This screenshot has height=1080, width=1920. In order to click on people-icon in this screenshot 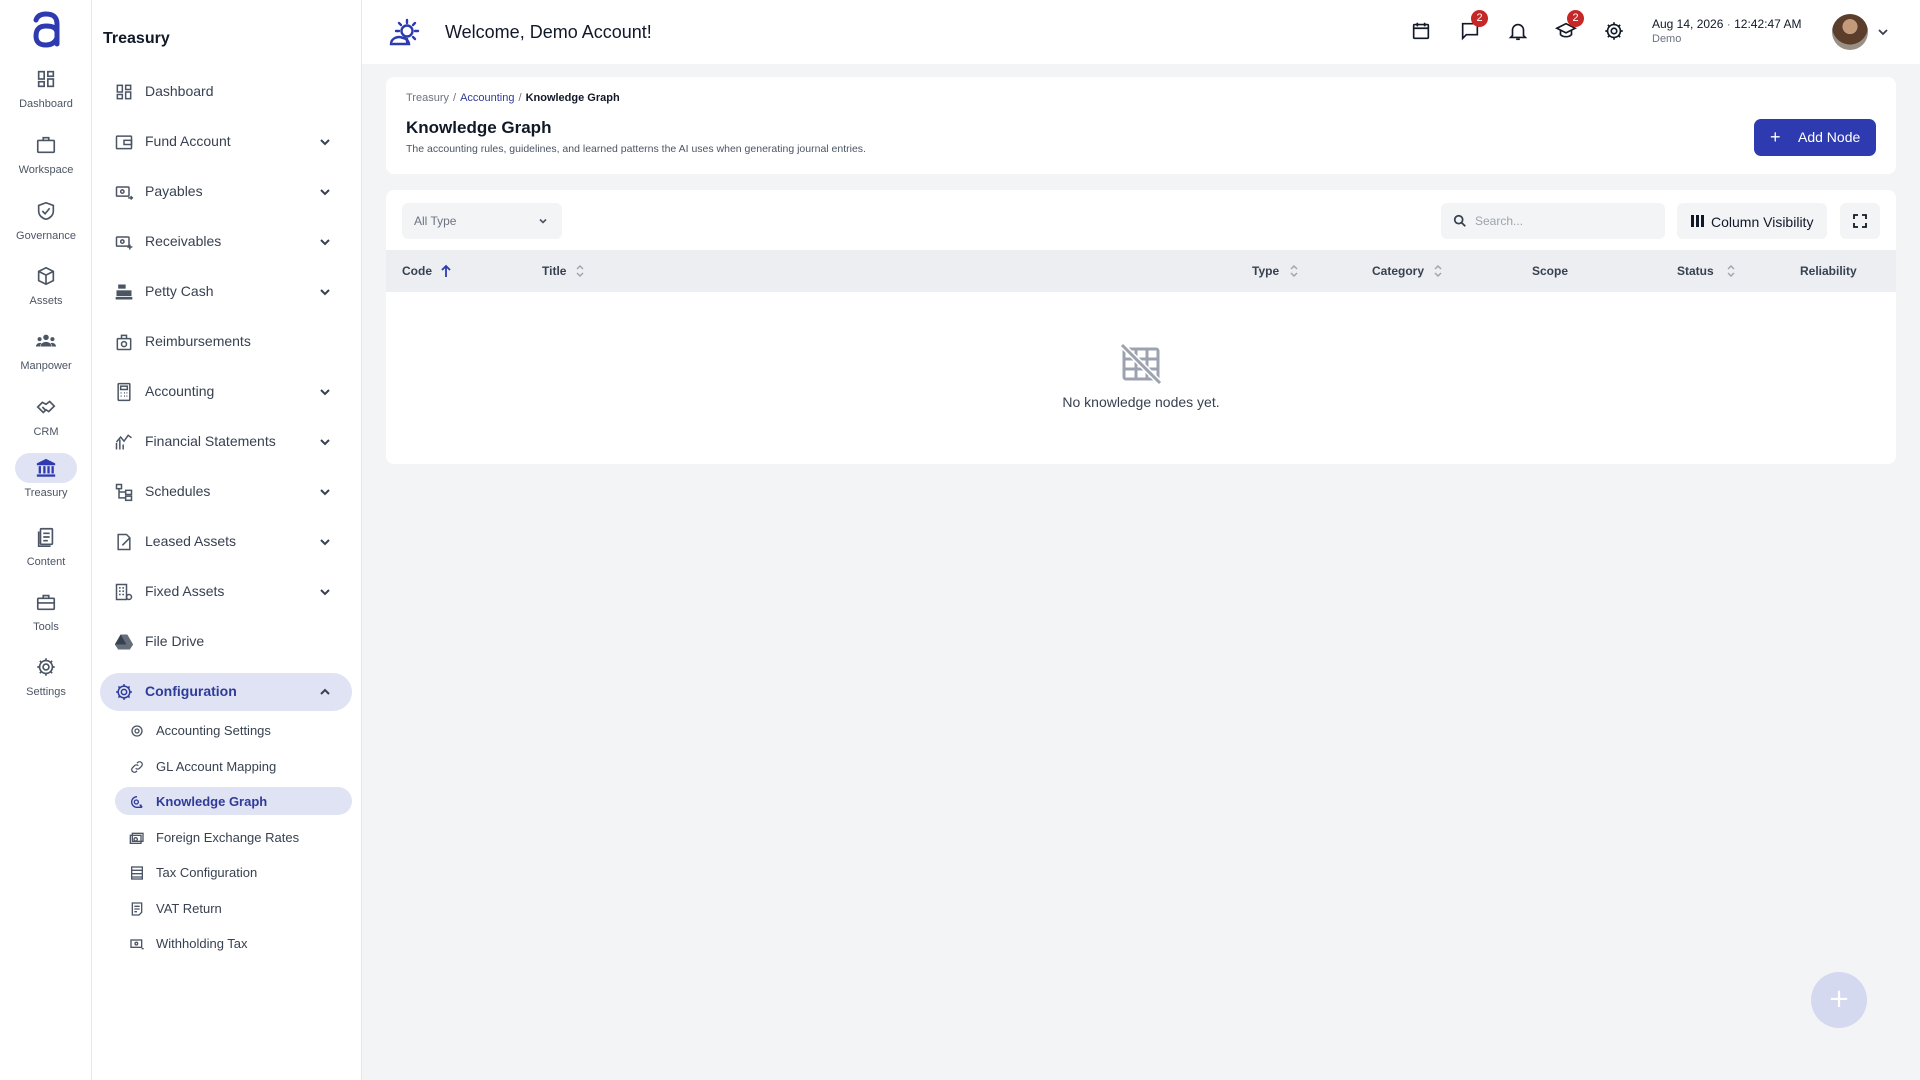, I will do `click(46, 341)`.